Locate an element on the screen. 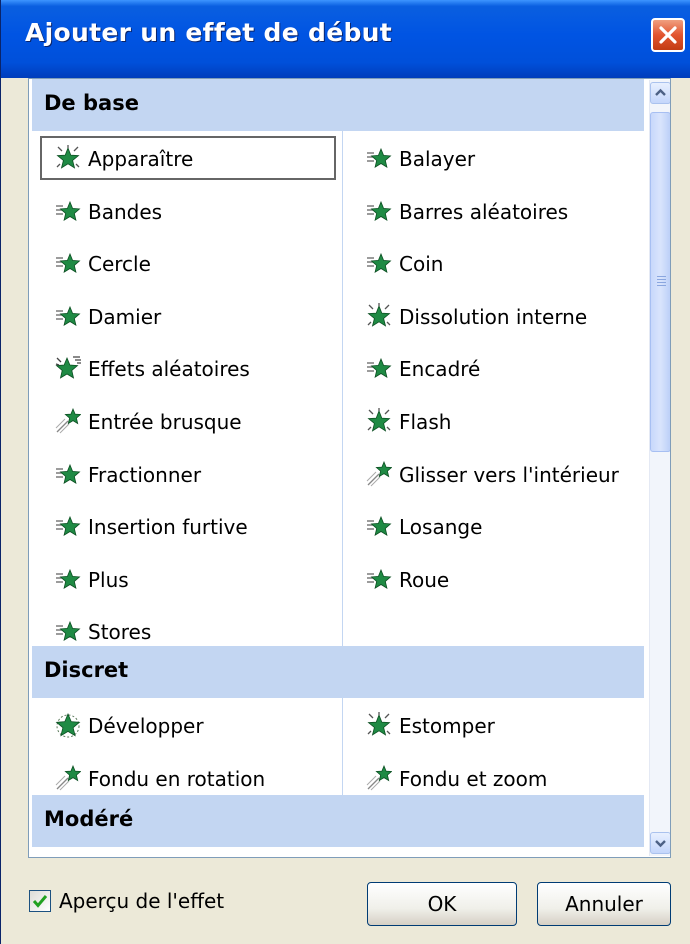 The width and height of the screenshot is (690, 944). effect-item-cercle: Cercle is located at coordinates (188, 263).